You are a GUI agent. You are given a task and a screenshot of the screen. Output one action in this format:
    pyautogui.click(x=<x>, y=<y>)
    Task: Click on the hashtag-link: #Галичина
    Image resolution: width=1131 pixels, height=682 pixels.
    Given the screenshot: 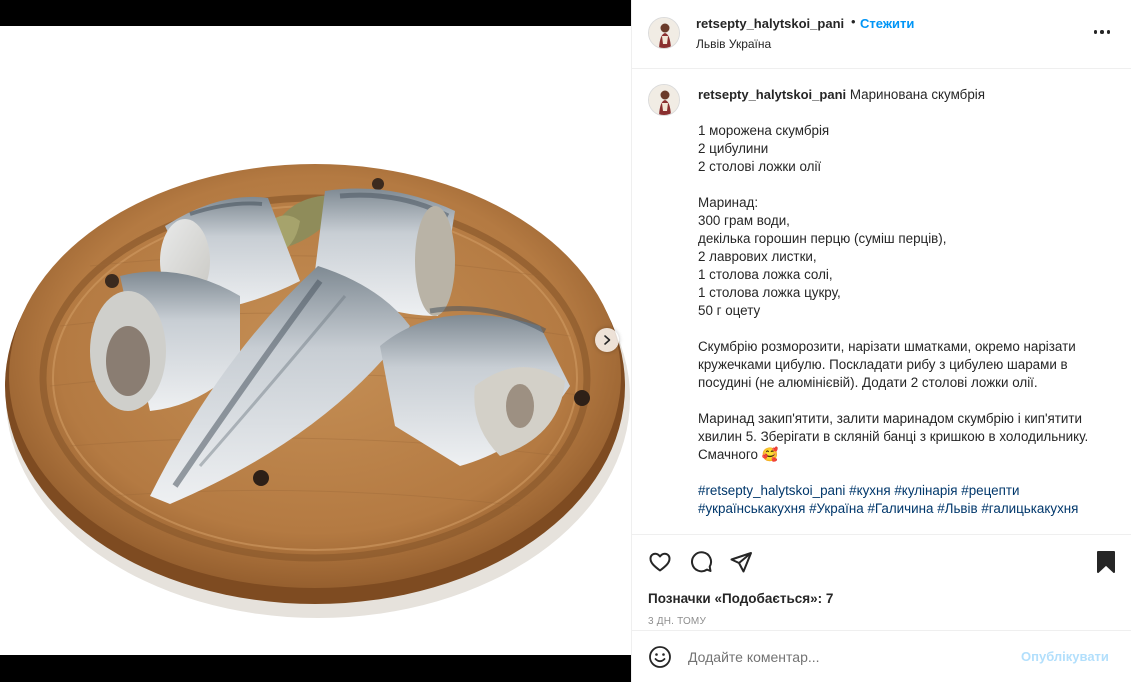 What is the action you would take?
    pyautogui.click(x=900, y=508)
    